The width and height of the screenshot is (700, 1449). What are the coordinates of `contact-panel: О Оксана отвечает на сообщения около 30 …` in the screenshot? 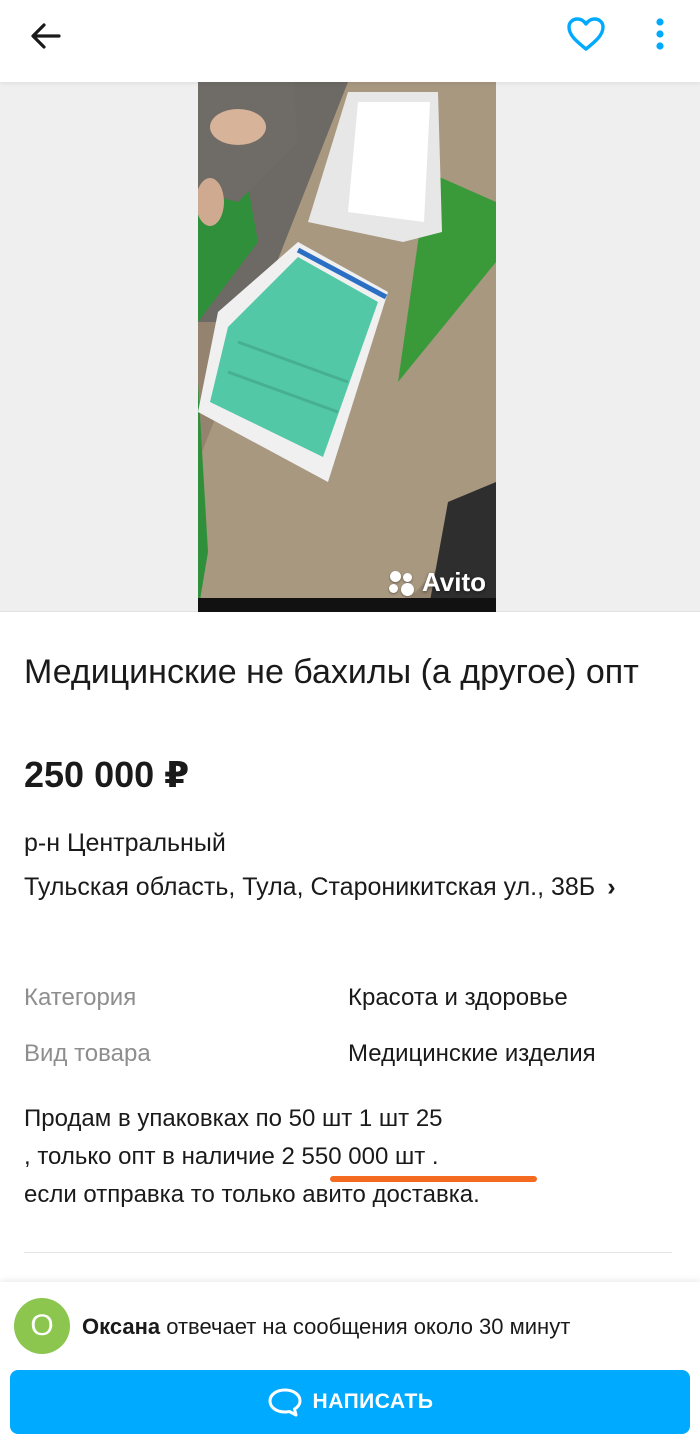 It's located at (350, 1365).